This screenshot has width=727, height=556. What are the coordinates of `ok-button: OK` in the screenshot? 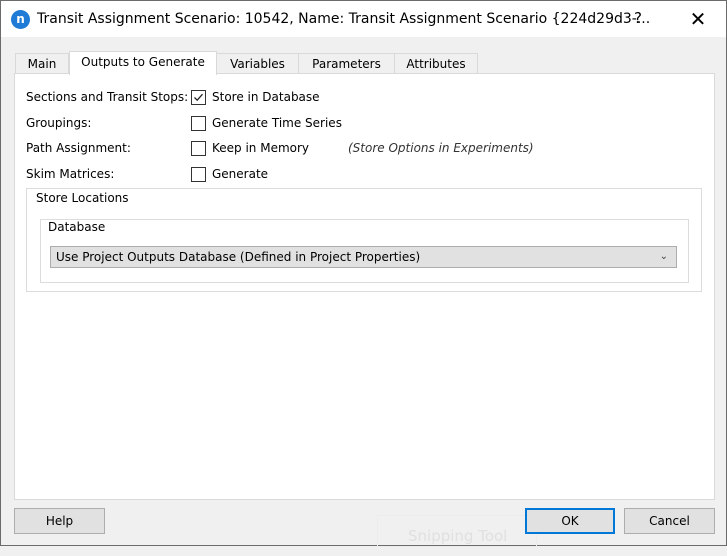 It's located at (570, 521).